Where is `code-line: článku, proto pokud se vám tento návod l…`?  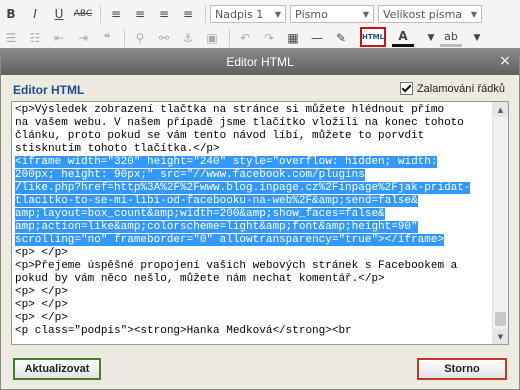 code-line: článku, proto pokud se vám tento návod l… is located at coordinates (253, 136).